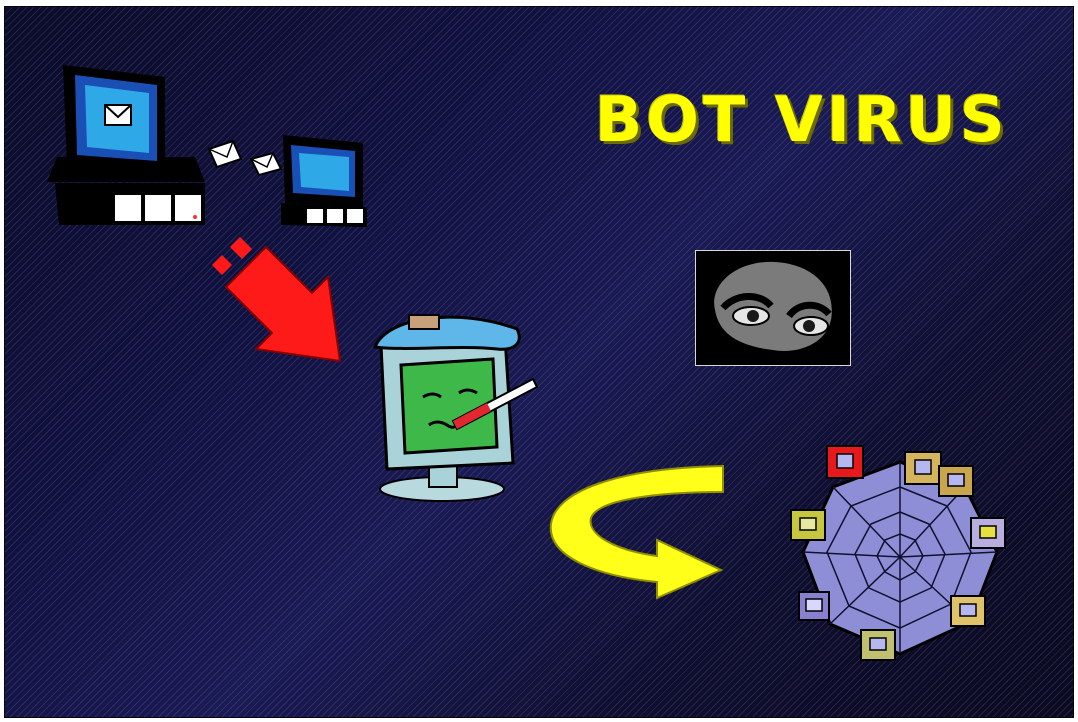  Describe the element at coordinates (802, 119) in the screenshot. I see `slide-title: BOT VIRUS` at that location.